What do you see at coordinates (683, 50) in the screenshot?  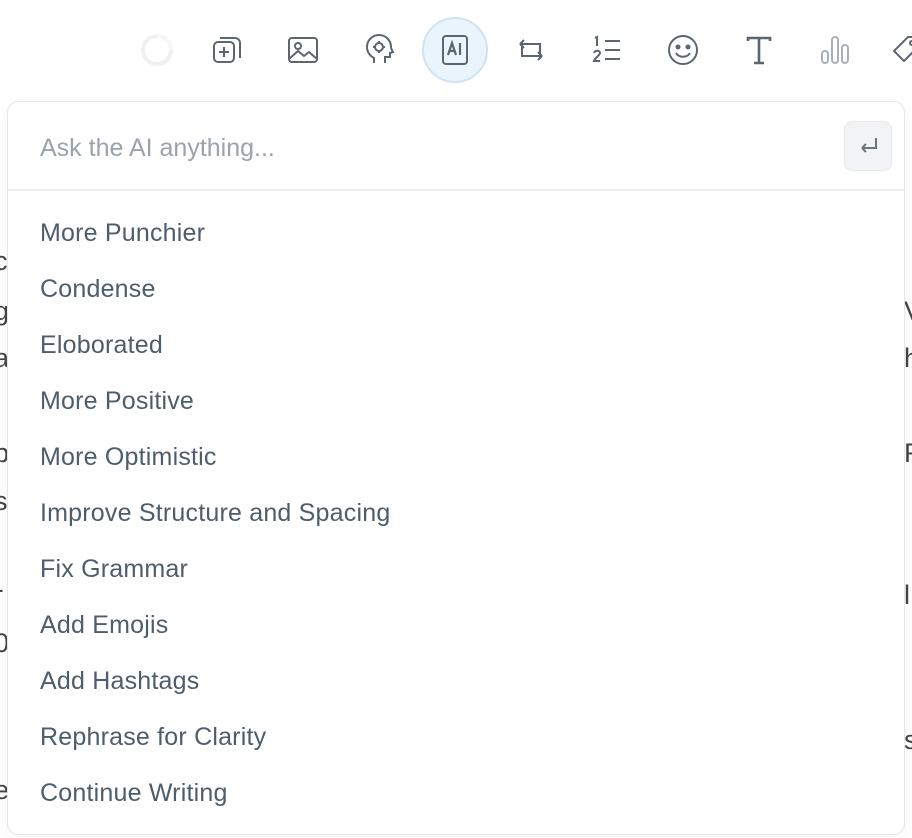 I see `emoji-icon` at bounding box center [683, 50].